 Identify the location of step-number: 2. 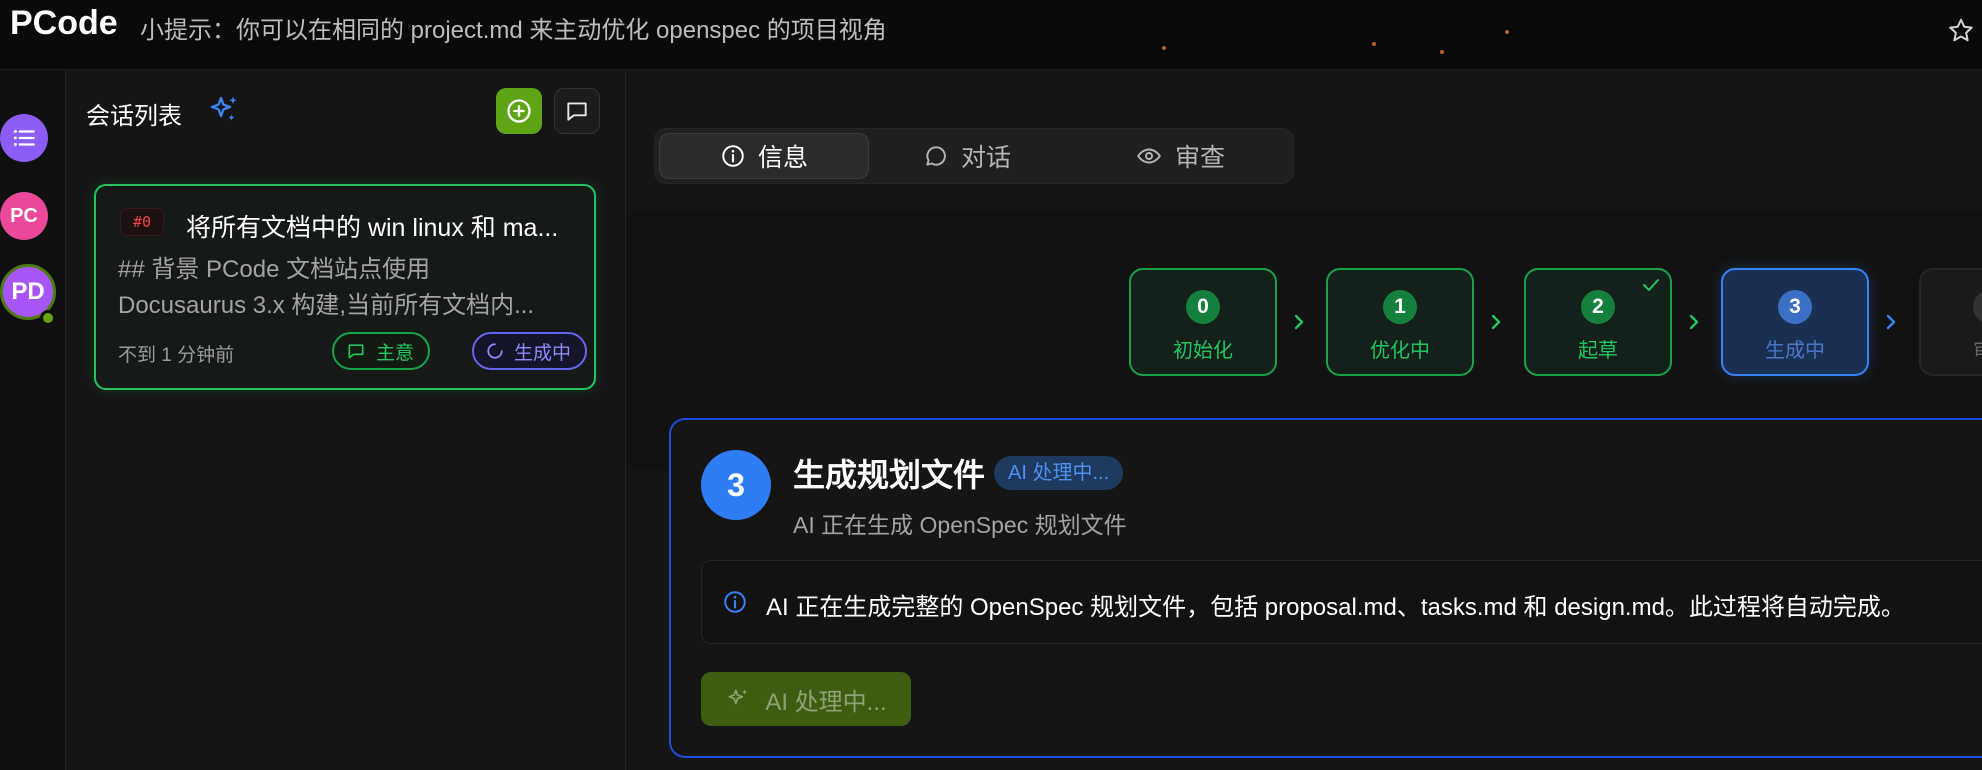
(1598, 307).